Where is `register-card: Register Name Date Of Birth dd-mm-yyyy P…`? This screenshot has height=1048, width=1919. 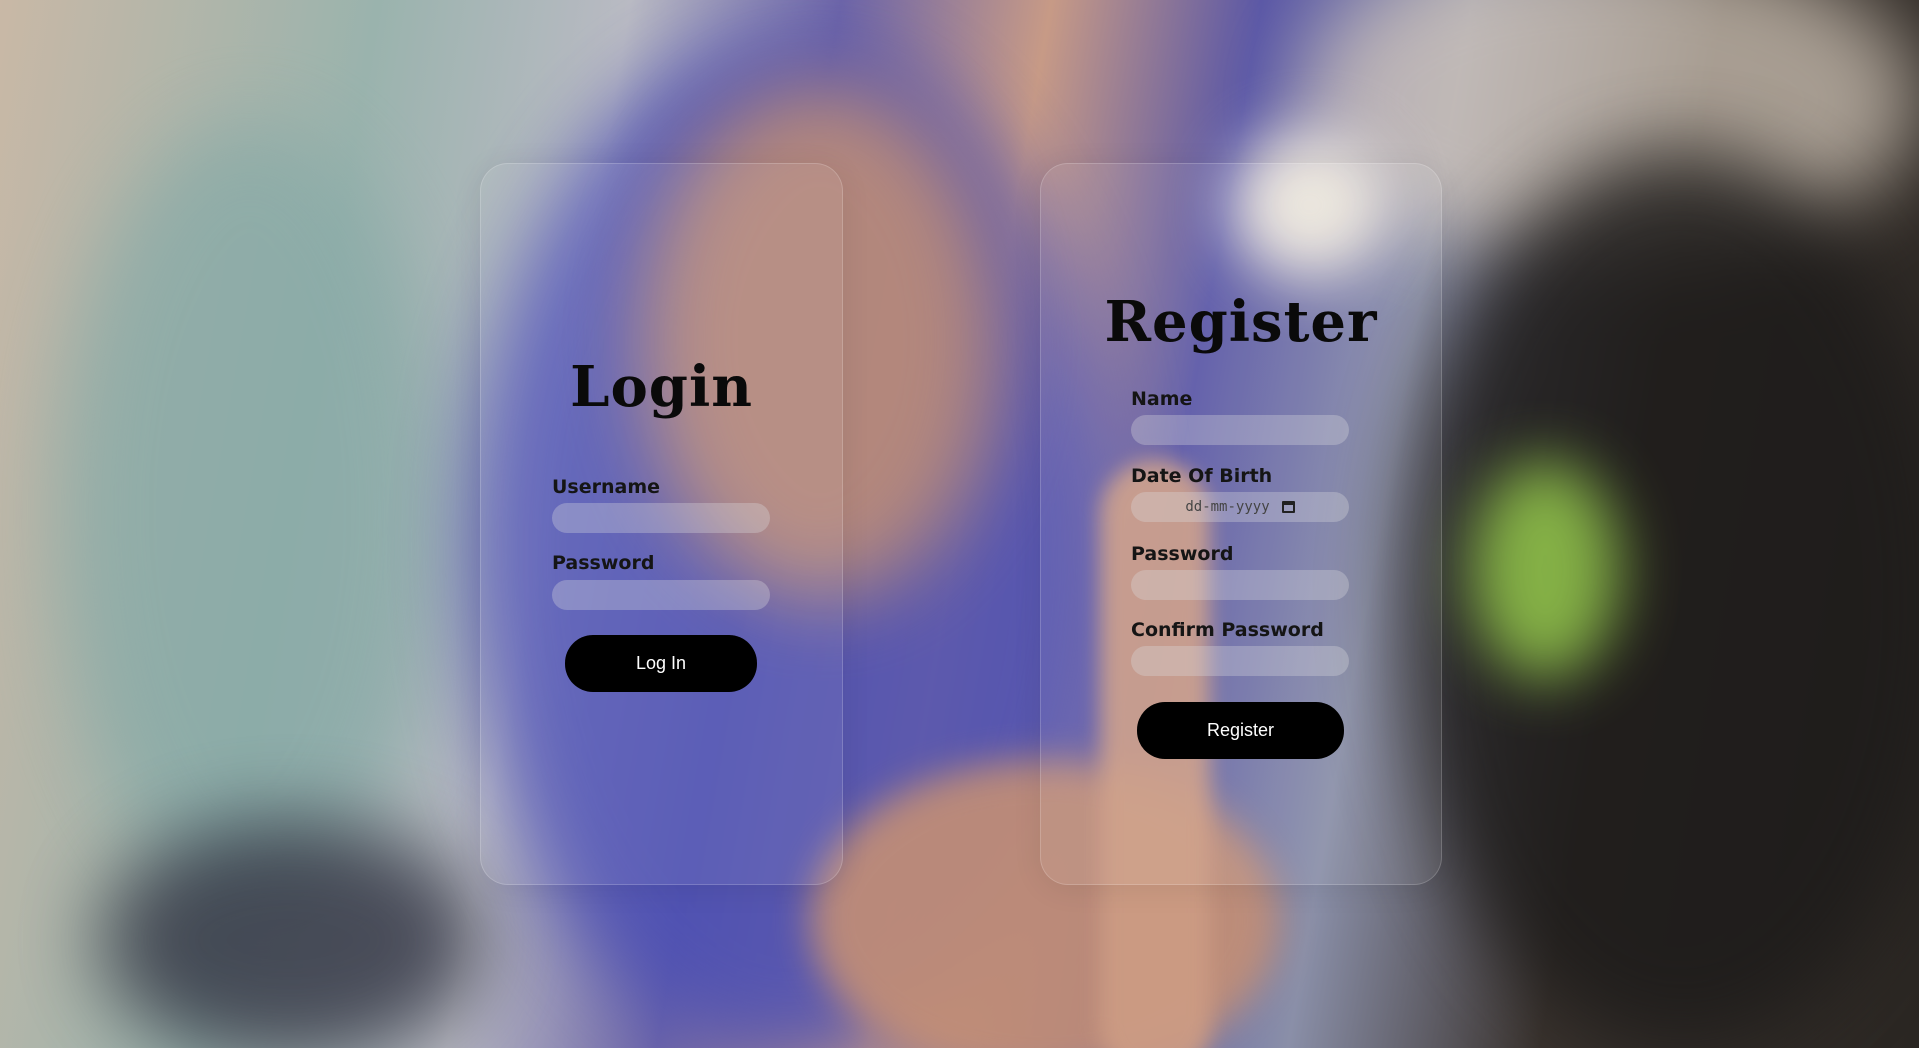 register-card: Register Name Date Of Birth dd-mm-yyyy P… is located at coordinates (1241, 524).